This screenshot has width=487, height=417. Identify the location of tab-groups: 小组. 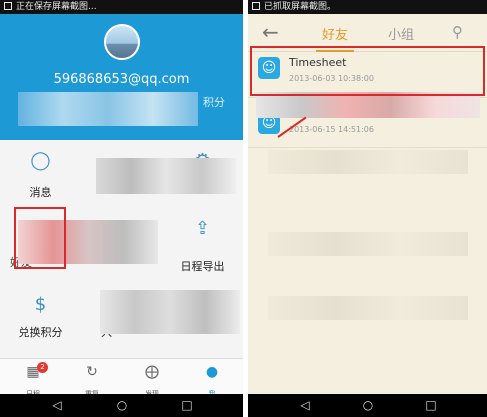
(401, 33).